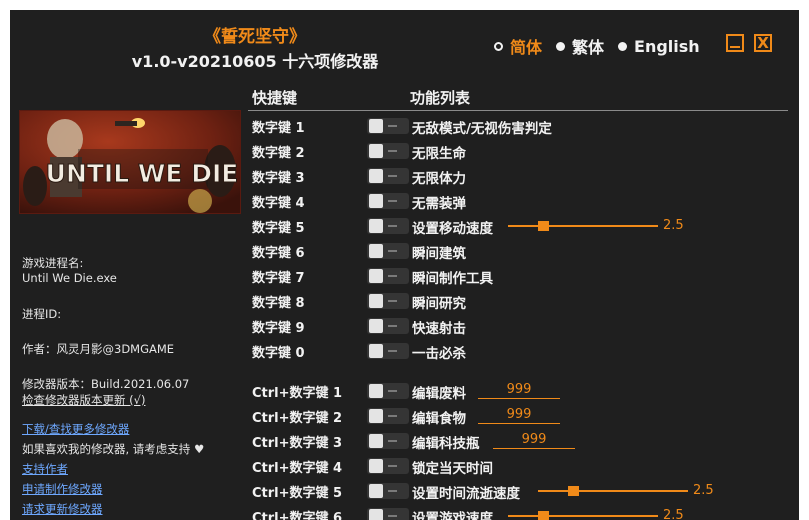 This screenshot has width=809, height=520. I want to click on feature-label: 快速射击, so click(439, 329).